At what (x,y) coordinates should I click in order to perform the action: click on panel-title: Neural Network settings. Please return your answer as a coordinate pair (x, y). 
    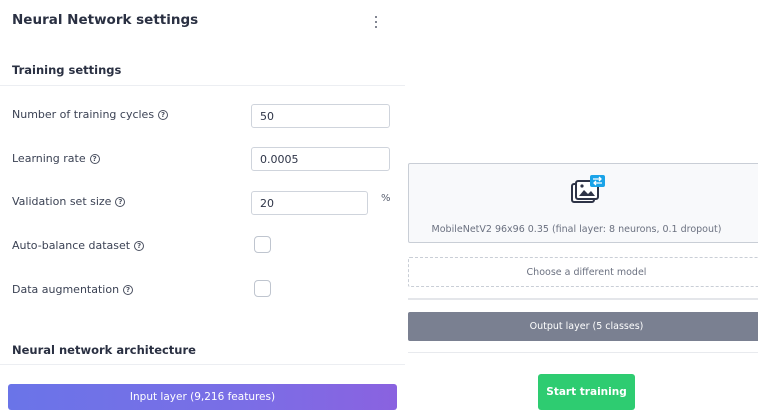
    Looking at the image, I should click on (105, 20).